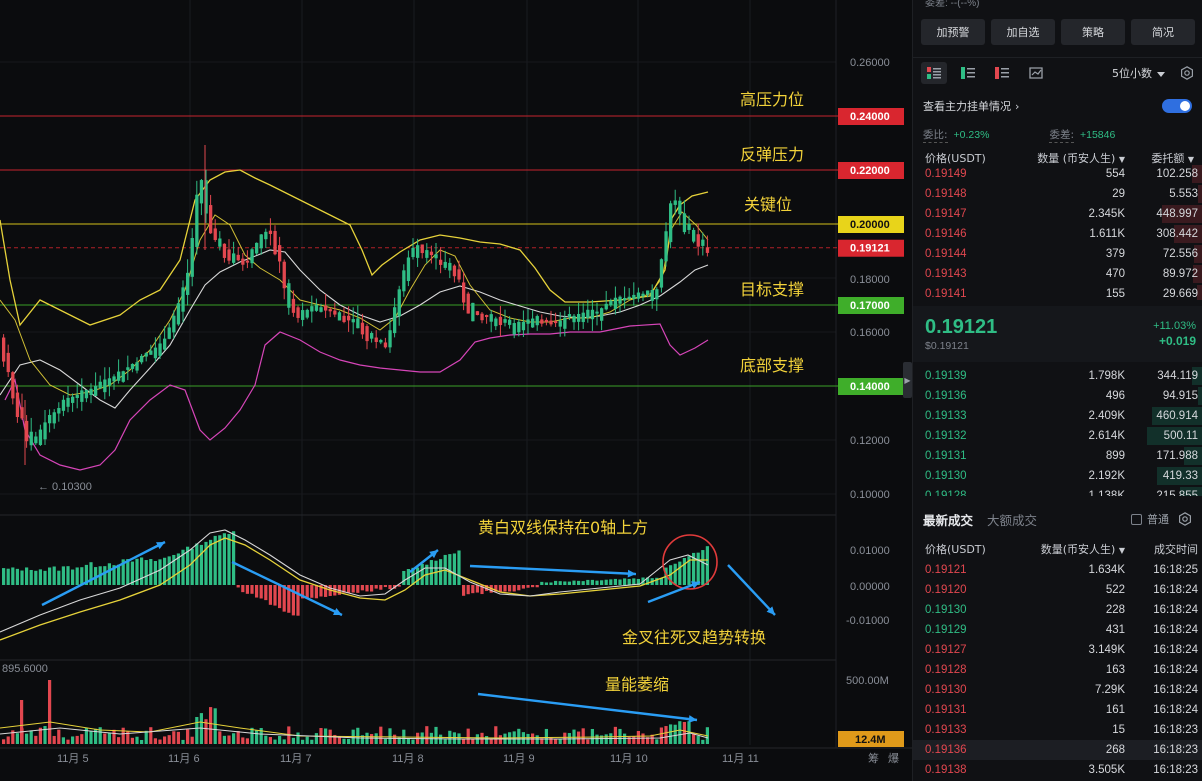  What do you see at coordinates (1093, 32) in the screenshot?
I see `strategy-button: 策略` at bounding box center [1093, 32].